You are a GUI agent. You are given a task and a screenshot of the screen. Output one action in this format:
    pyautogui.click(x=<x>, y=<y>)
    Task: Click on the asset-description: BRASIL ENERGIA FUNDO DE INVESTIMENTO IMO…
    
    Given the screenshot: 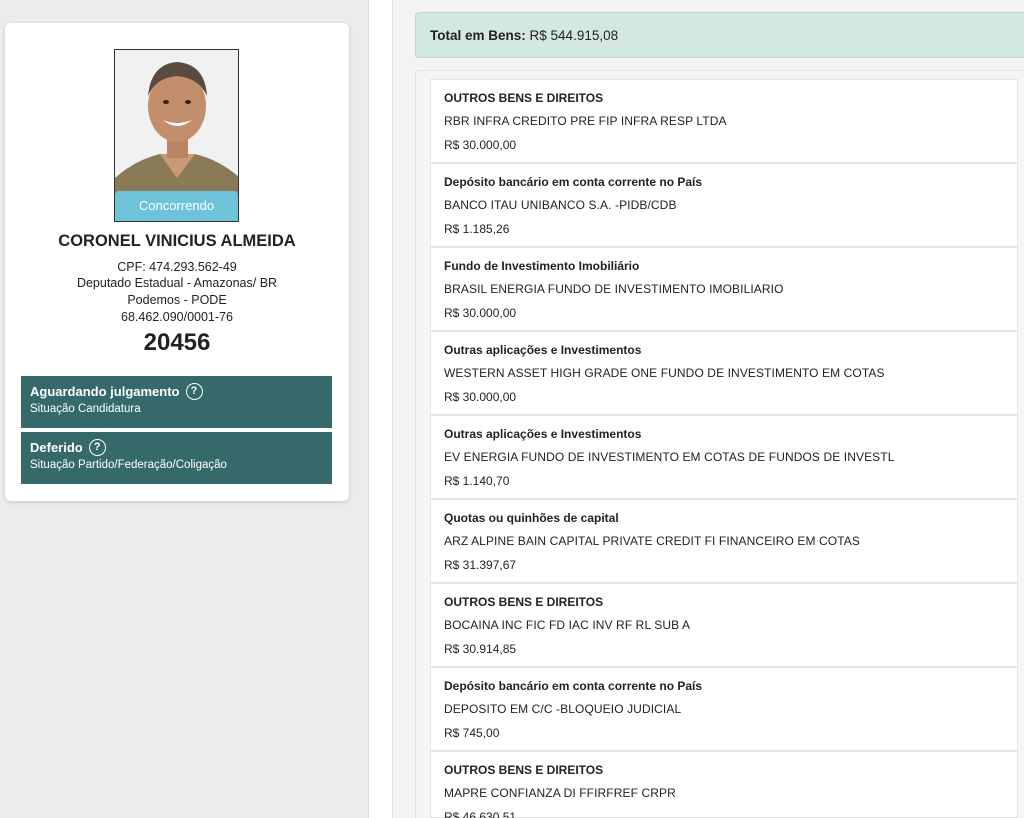 What is the action you would take?
    pyautogui.click(x=614, y=289)
    